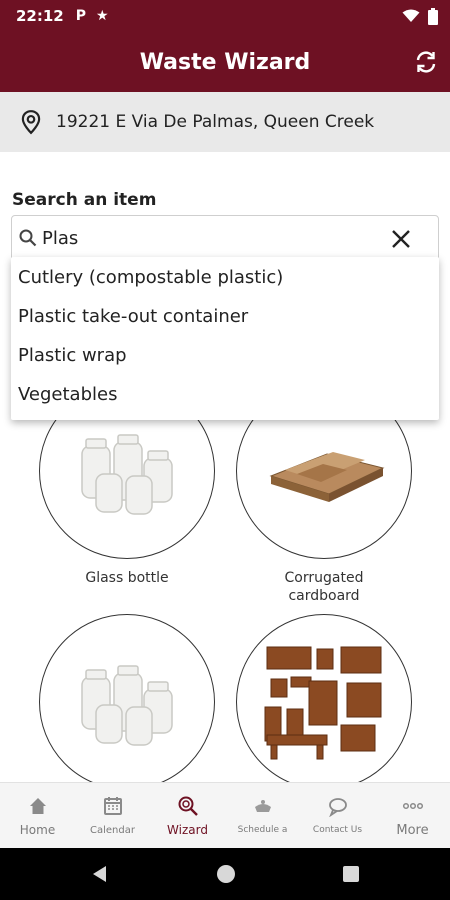 The image size is (450, 900). I want to click on status-time: 22:12, so click(40, 16).